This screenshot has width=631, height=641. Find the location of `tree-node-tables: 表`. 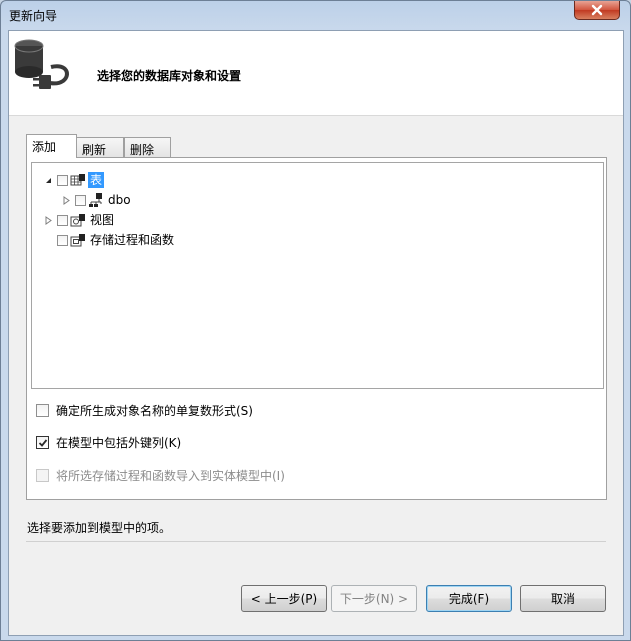

tree-node-tables: 表 is located at coordinates (74, 180).